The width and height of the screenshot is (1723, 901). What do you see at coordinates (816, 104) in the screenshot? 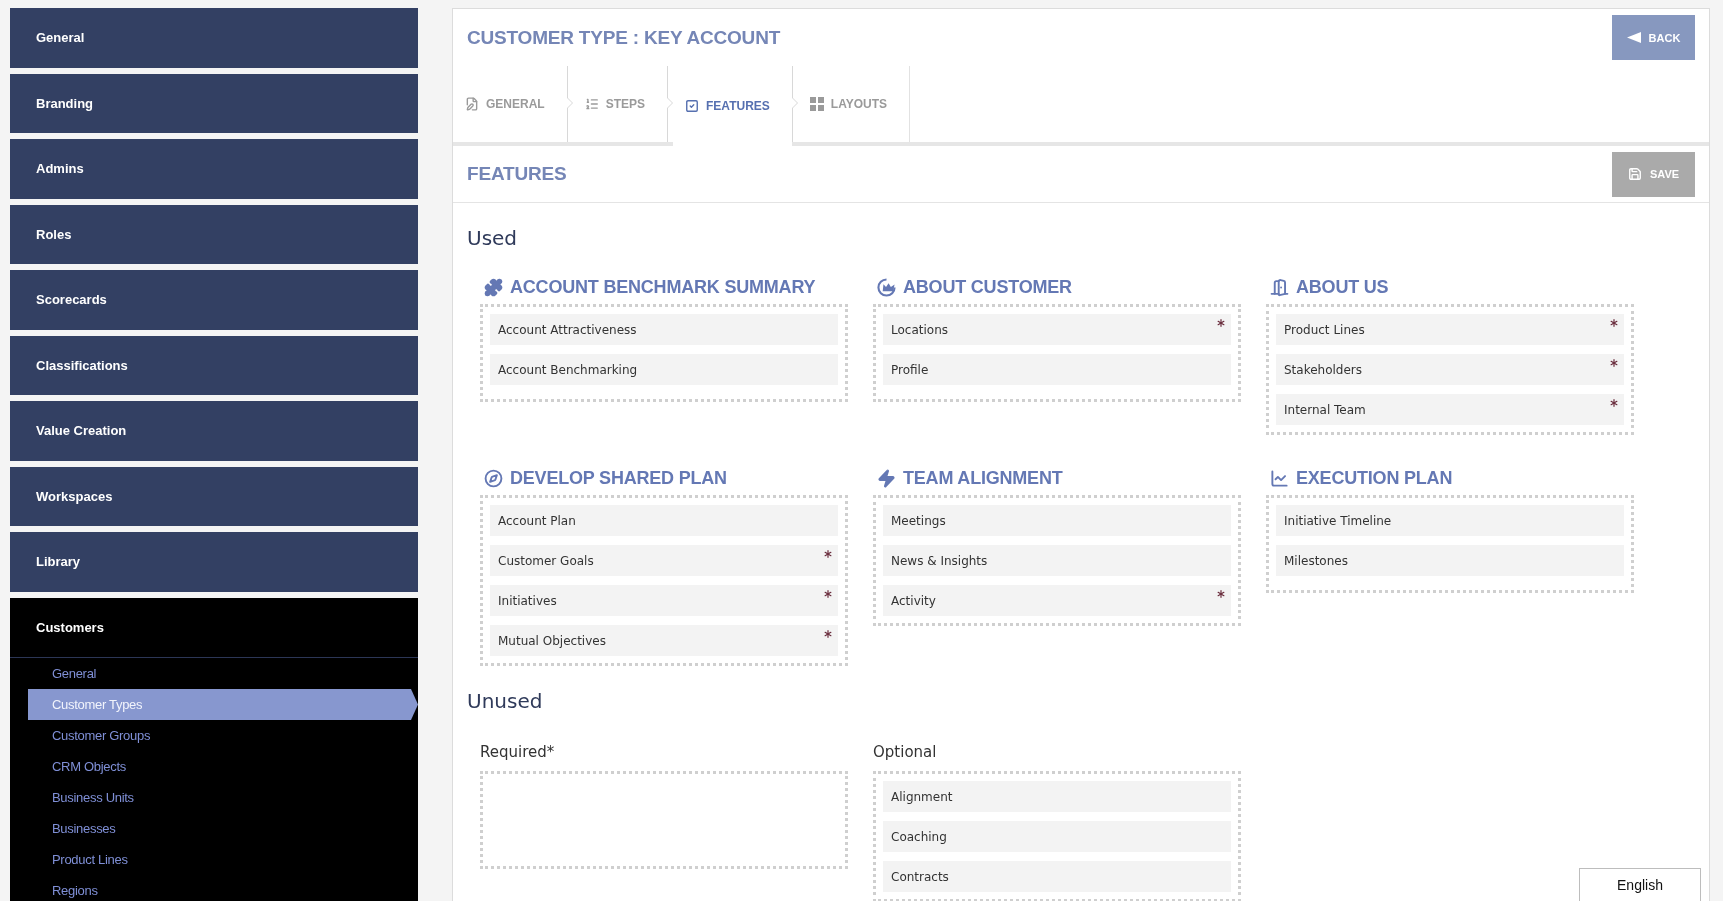
I see `grid-icon` at bounding box center [816, 104].